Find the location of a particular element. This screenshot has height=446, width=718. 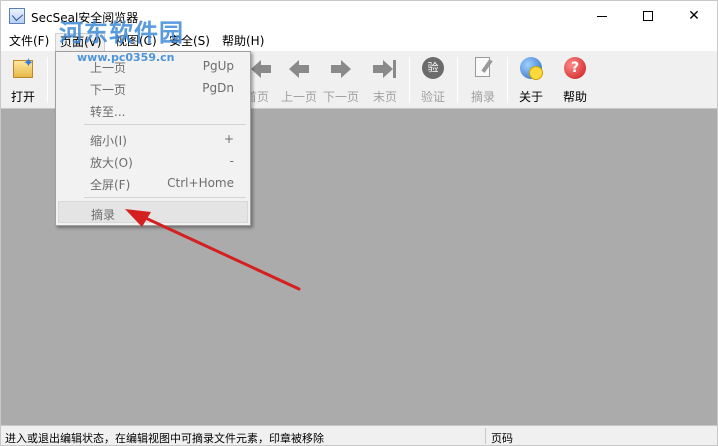

open-button: ✦ 打开 is located at coordinates (23, 80).